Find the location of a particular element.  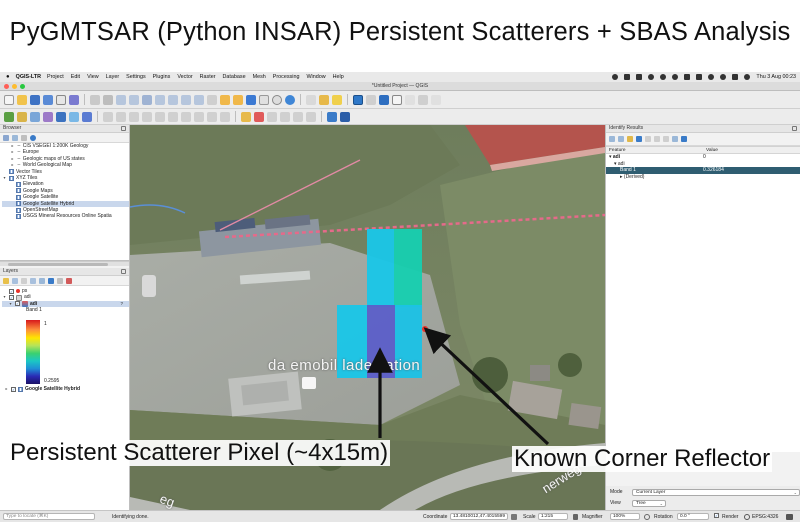

apple-icon: ● is located at coordinates (8, 77).